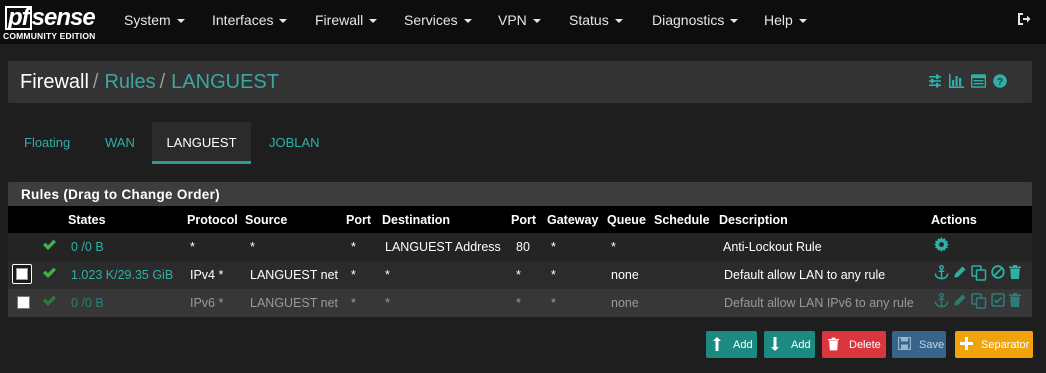  I want to click on tab-floating: Floating, so click(47, 142).